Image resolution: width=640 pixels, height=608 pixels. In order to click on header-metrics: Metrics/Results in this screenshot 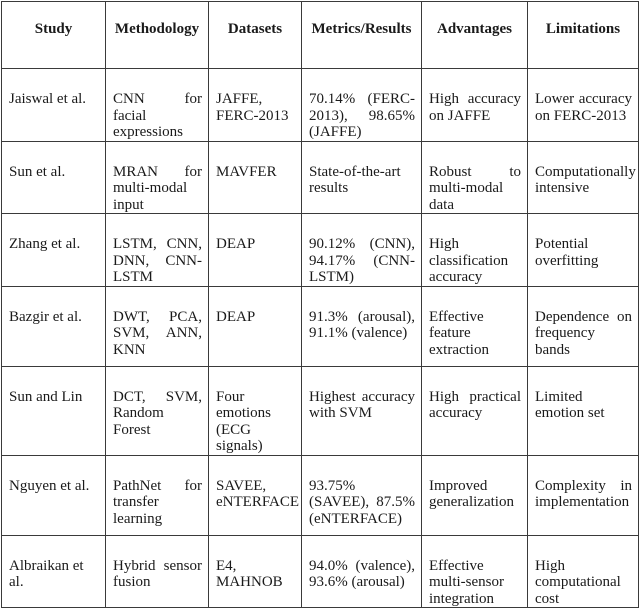, I will do `click(361, 35)`.